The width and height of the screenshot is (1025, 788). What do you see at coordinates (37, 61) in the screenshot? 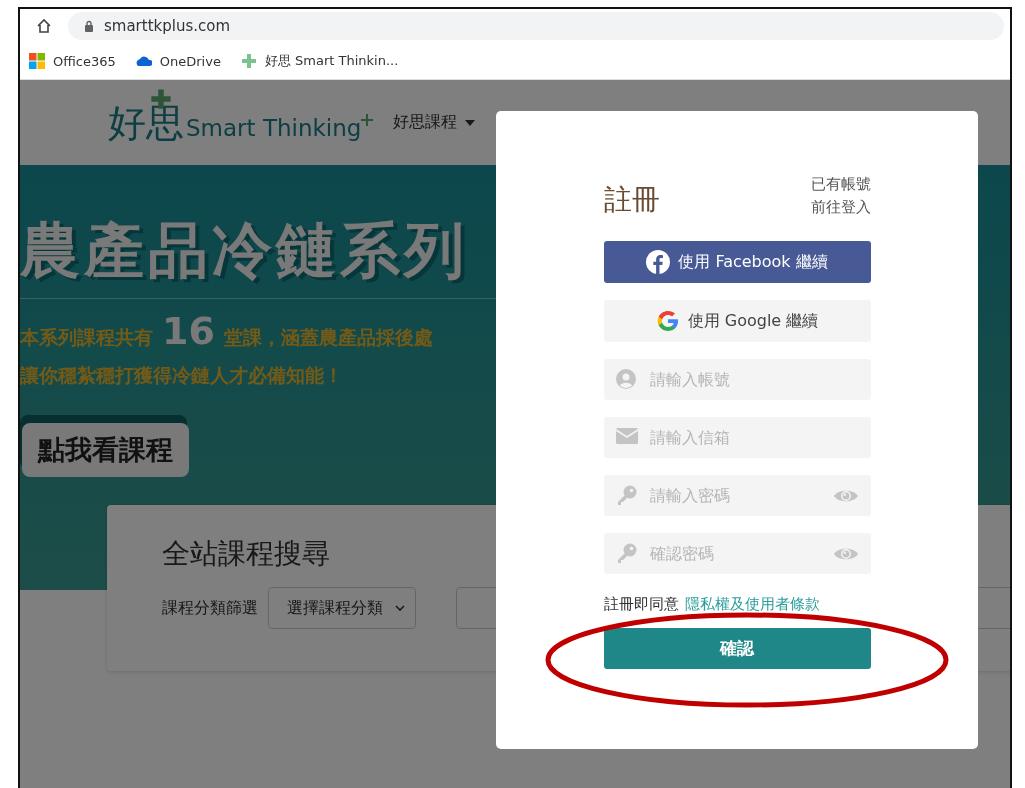
I see `windows-logo-icon` at bounding box center [37, 61].